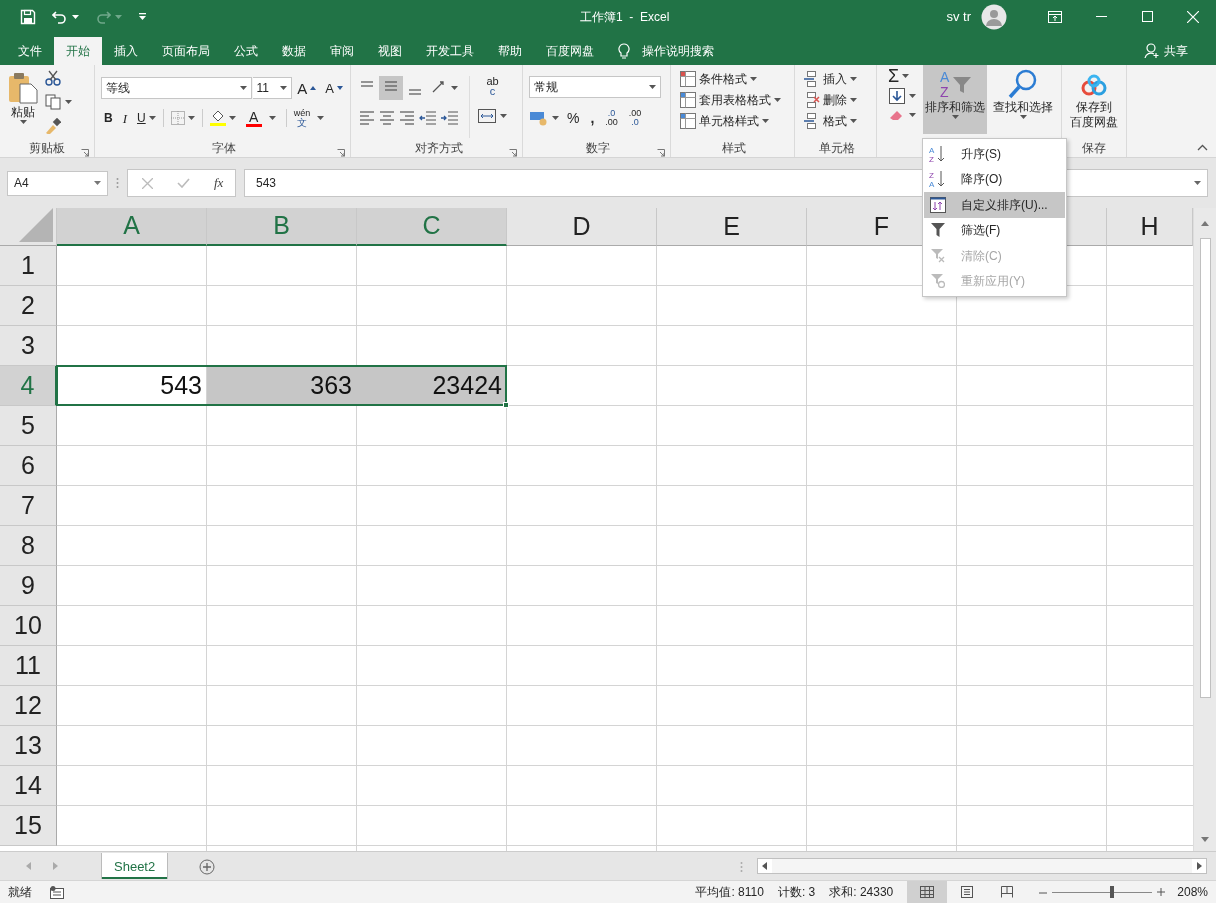  I want to click on column-header: C, so click(432, 227).